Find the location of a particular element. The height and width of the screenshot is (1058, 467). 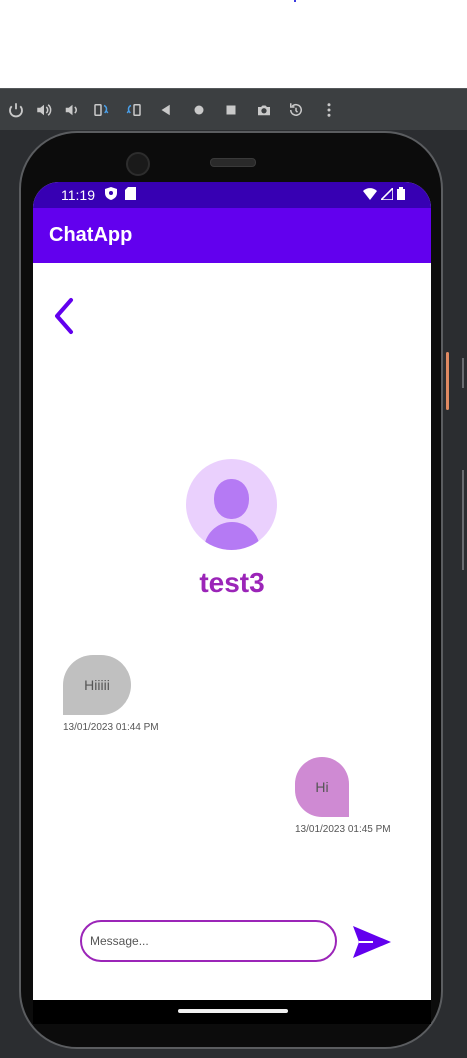

send-icon is located at coordinates (372, 942).